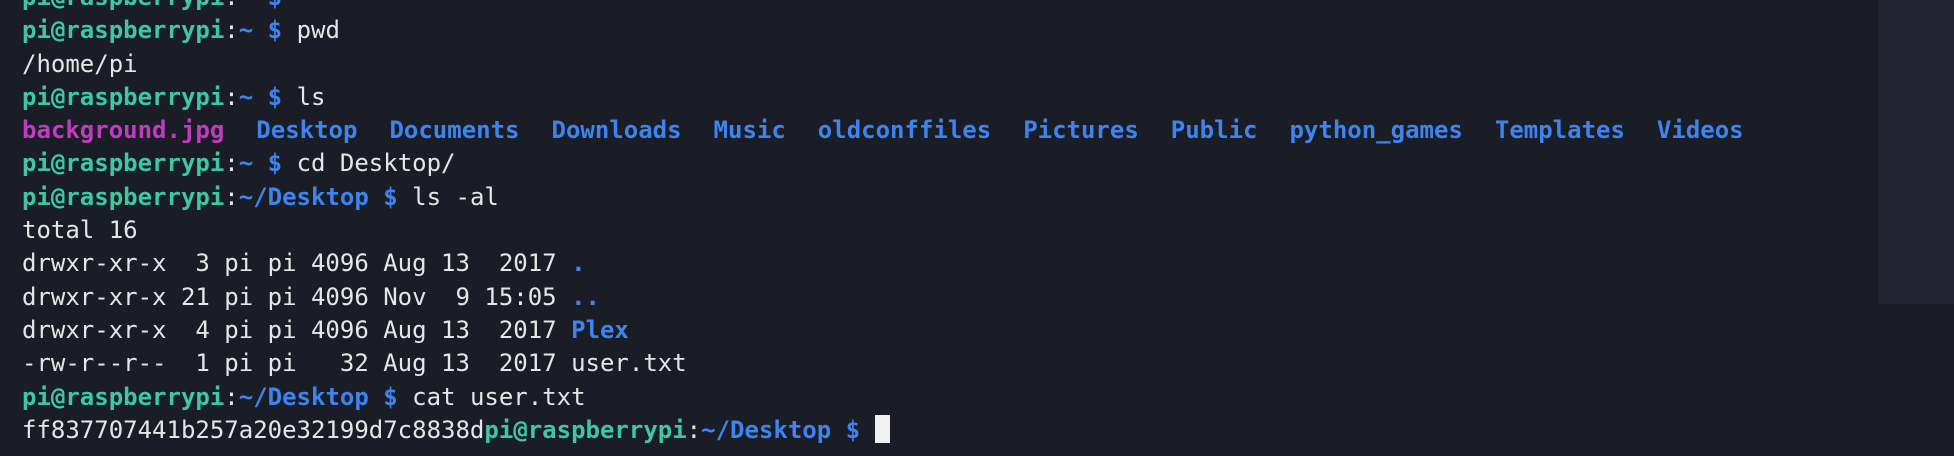 The height and width of the screenshot is (456, 1954). I want to click on command-text: cat user.txt, so click(499, 396).